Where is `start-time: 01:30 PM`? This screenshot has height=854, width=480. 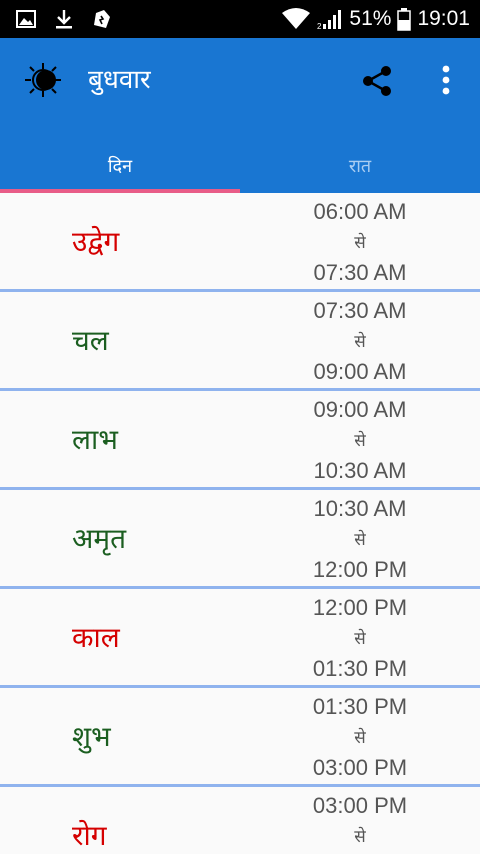
start-time: 01:30 PM is located at coordinates (360, 706).